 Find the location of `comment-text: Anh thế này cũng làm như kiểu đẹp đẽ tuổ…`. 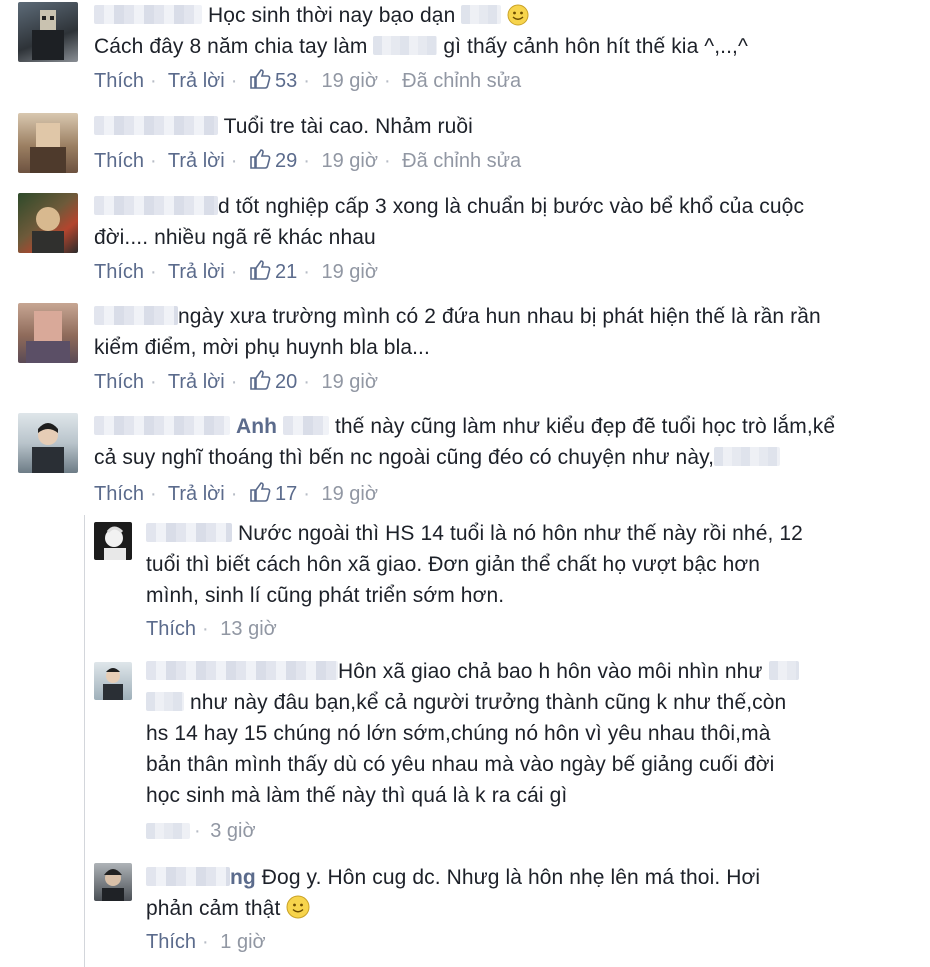

comment-text: Anh thế này cũng làm như kiểu đẹp đẽ tuổ… is located at coordinates (504, 442).